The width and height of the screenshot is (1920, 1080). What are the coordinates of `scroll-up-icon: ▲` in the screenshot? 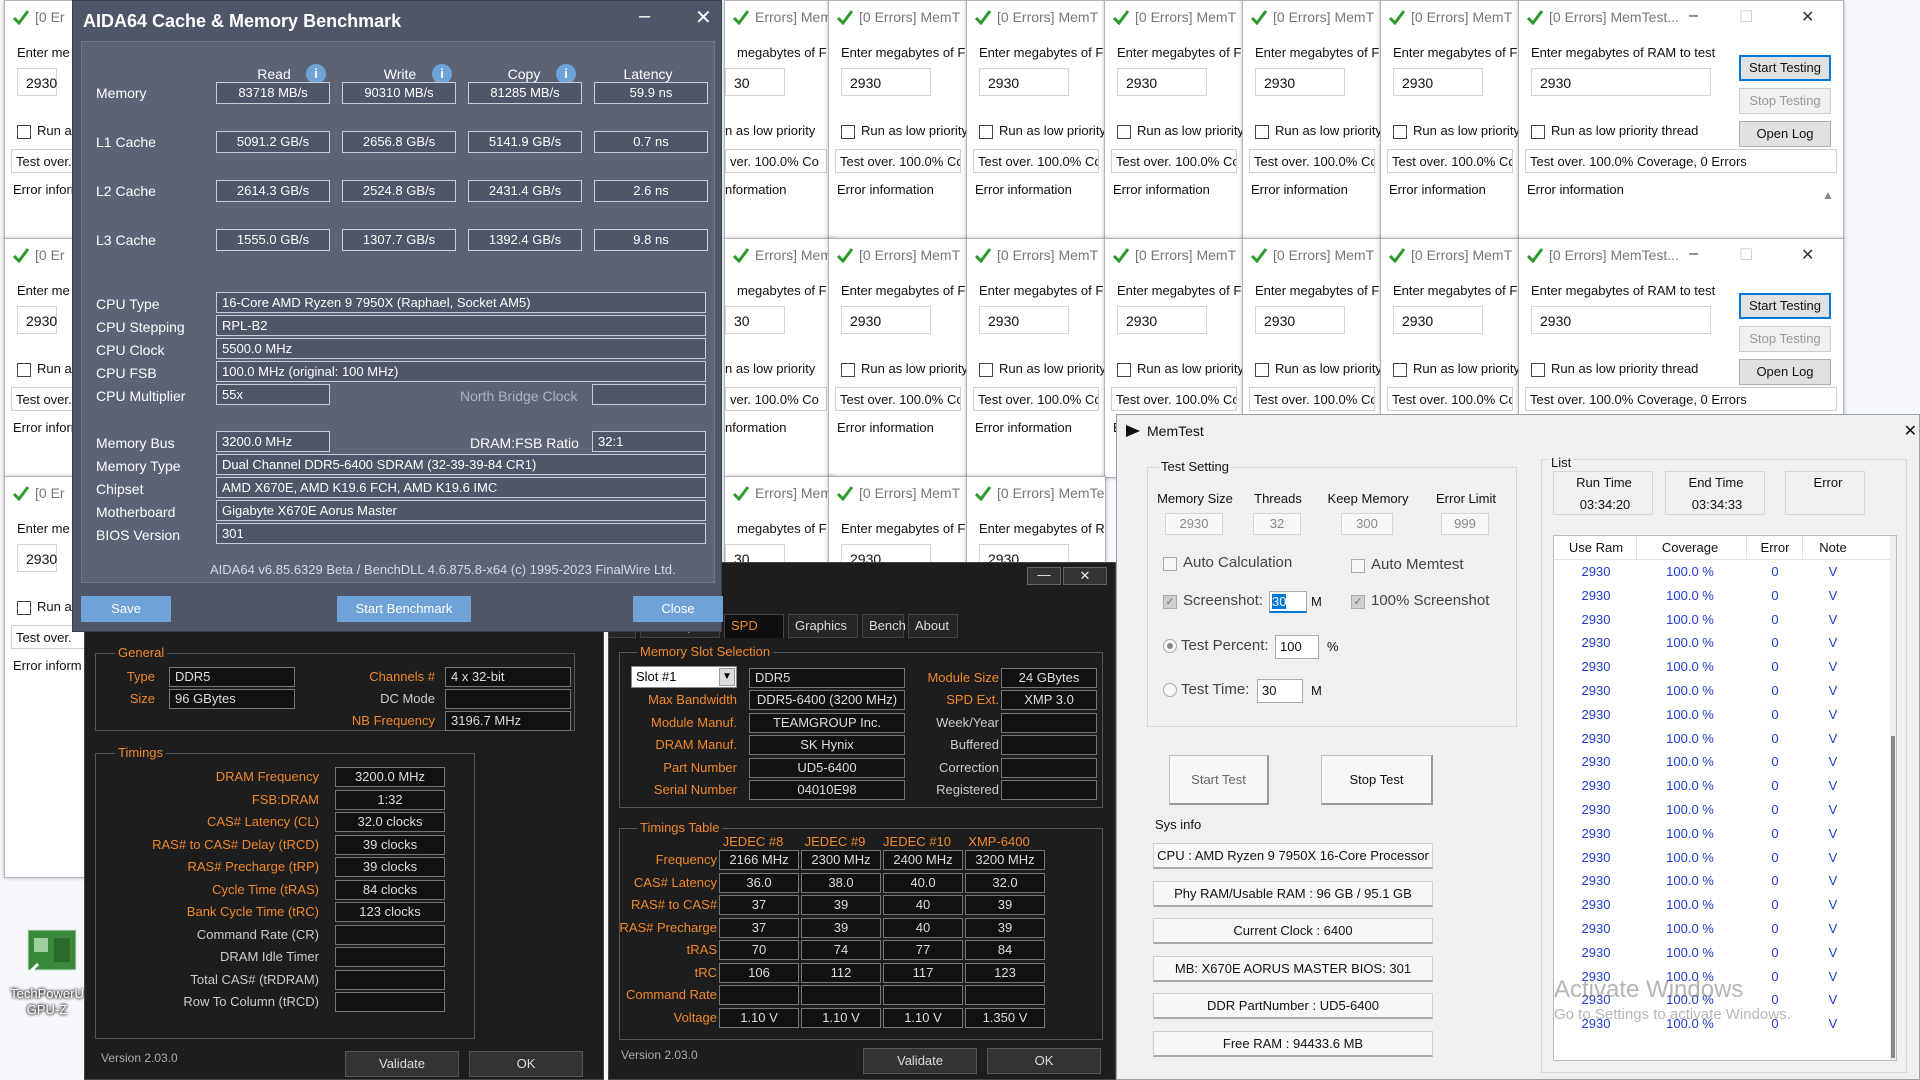 It's located at (1828, 195).